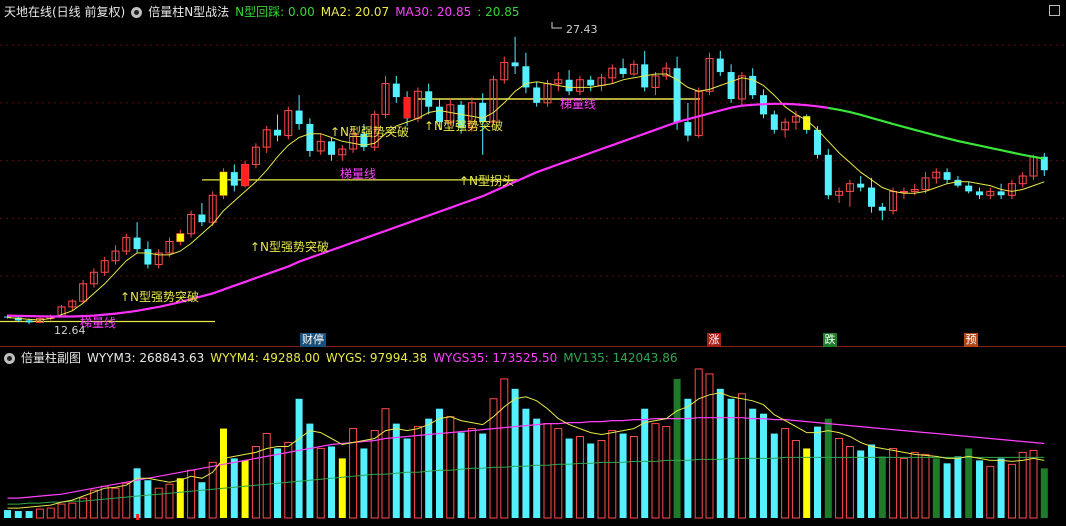  Describe the element at coordinates (582, 29) in the screenshot. I see `high-price-label: 27.43` at that location.